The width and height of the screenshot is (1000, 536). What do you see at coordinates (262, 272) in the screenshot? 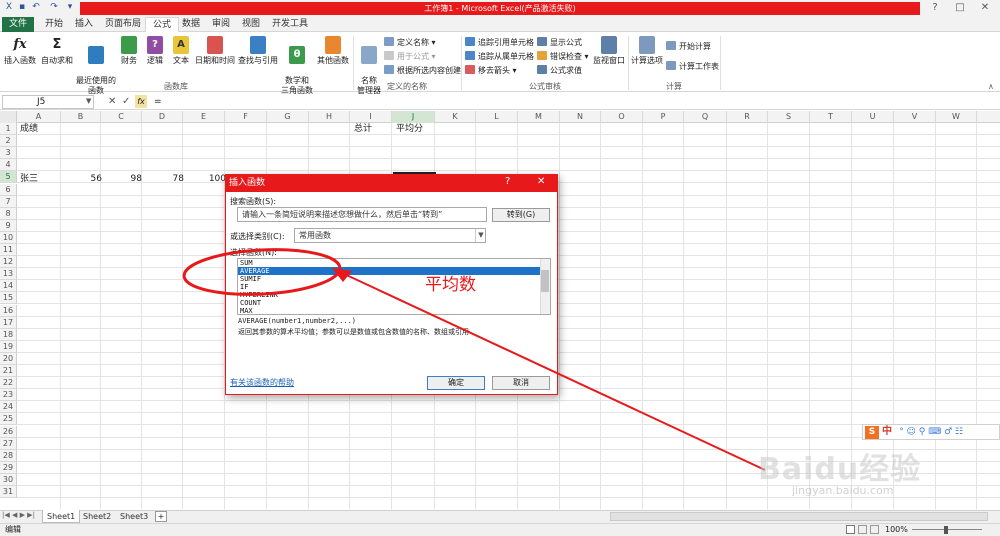
I see `annotation-circle` at bounding box center [262, 272].